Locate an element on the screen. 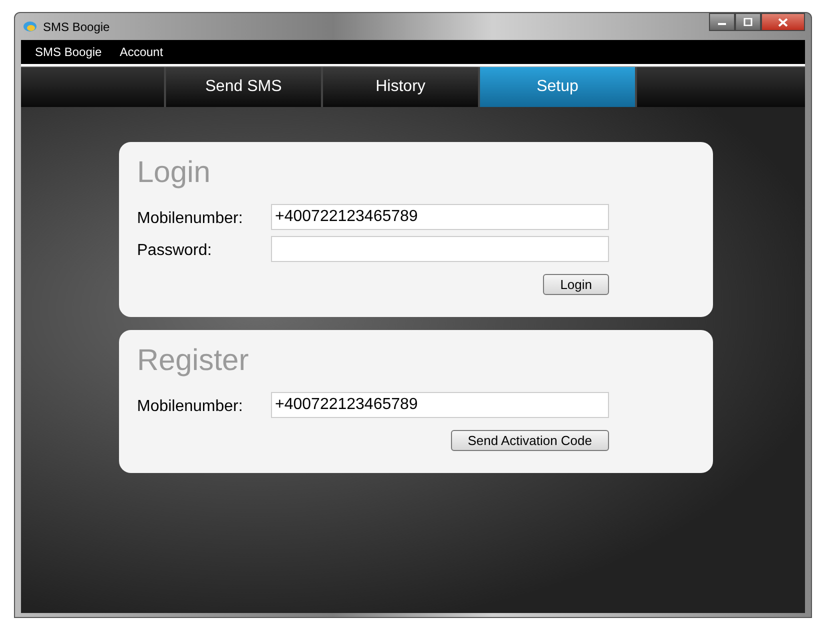 The width and height of the screenshot is (832, 638). close-icon is located at coordinates (783, 22).